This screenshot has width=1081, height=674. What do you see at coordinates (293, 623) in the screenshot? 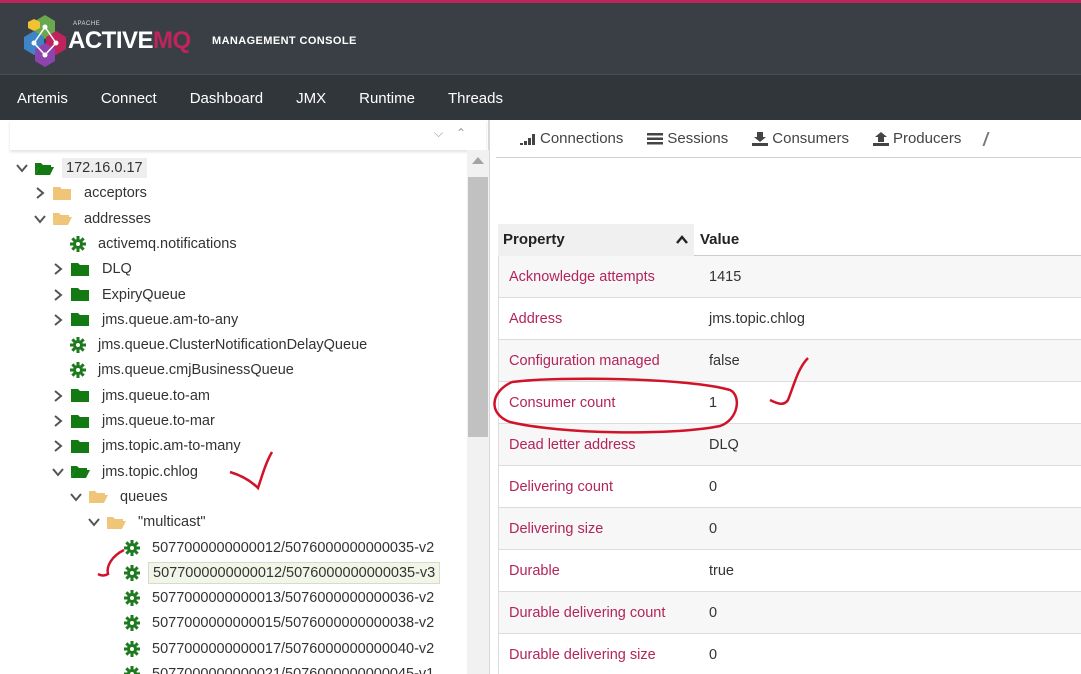
I see `tree-node-label: 5077000000000015/5076000000000038-v2` at bounding box center [293, 623].